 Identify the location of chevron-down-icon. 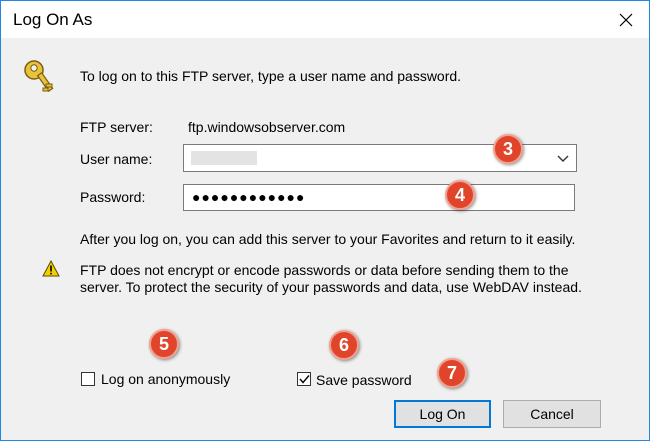
(563, 159).